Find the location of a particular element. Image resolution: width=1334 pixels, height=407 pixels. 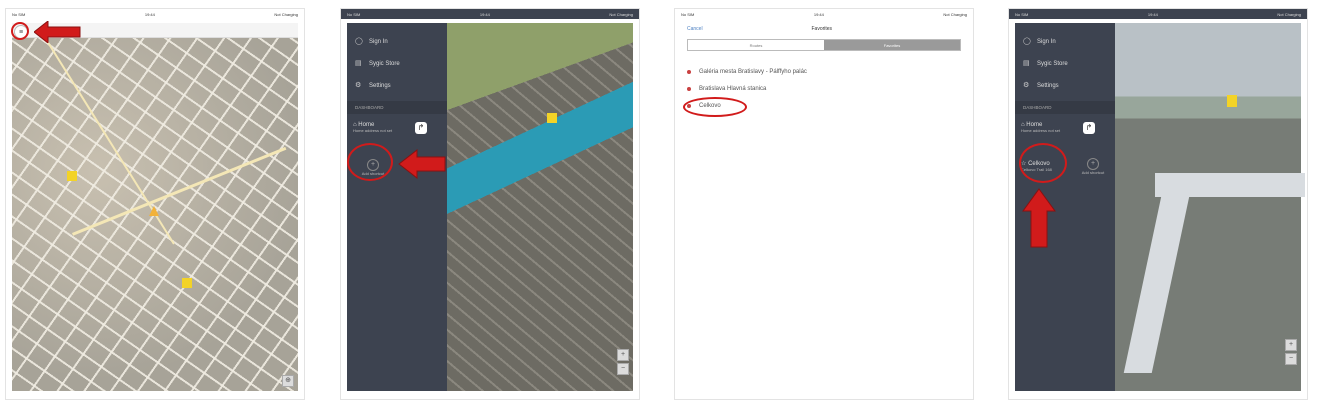

compass-icon: ⊕ is located at coordinates (288, 381).